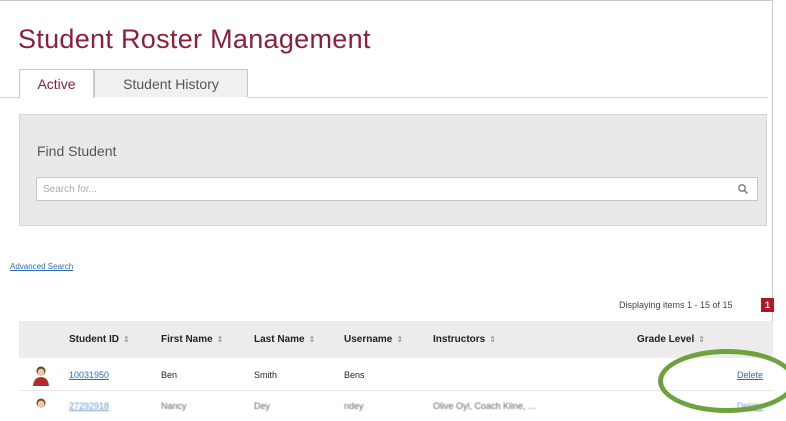 This screenshot has height=421, width=786. Describe the element at coordinates (89, 375) in the screenshot. I see `student-id-link: 10031950` at that location.